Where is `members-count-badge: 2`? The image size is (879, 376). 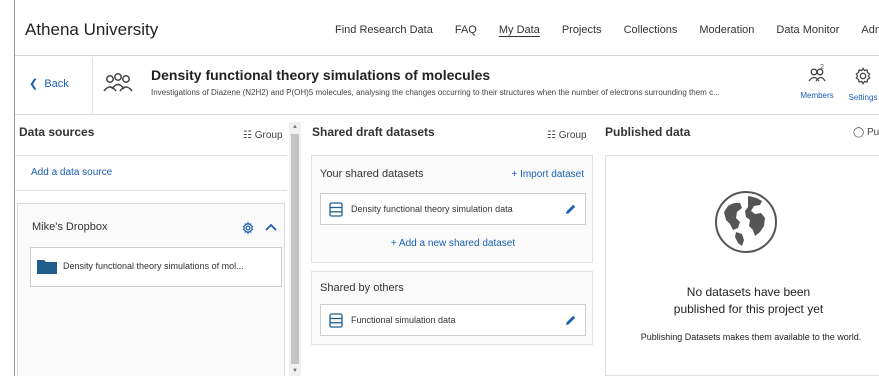 members-count-badge: 2 is located at coordinates (822, 67).